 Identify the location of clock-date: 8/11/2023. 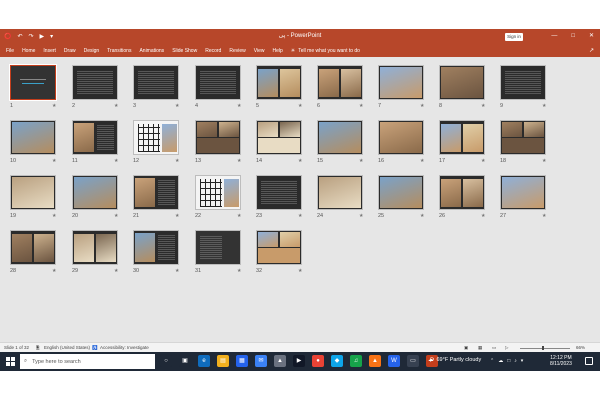
(561, 364).